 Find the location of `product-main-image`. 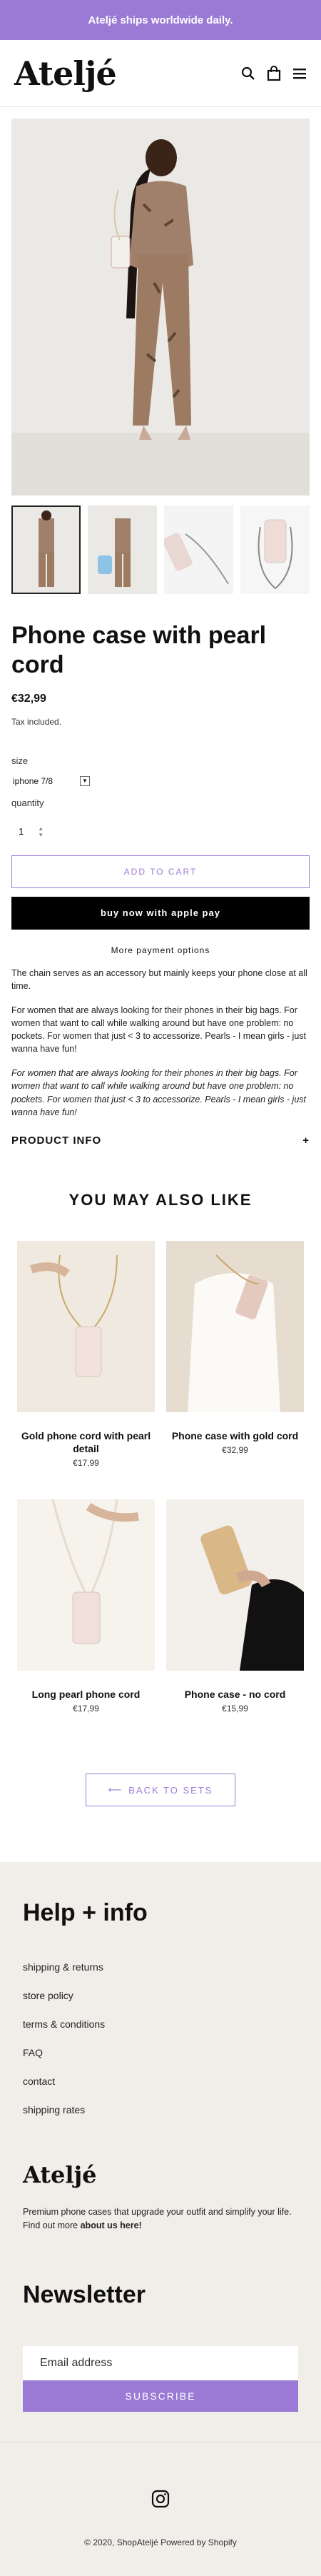

product-main-image is located at coordinates (160, 307).